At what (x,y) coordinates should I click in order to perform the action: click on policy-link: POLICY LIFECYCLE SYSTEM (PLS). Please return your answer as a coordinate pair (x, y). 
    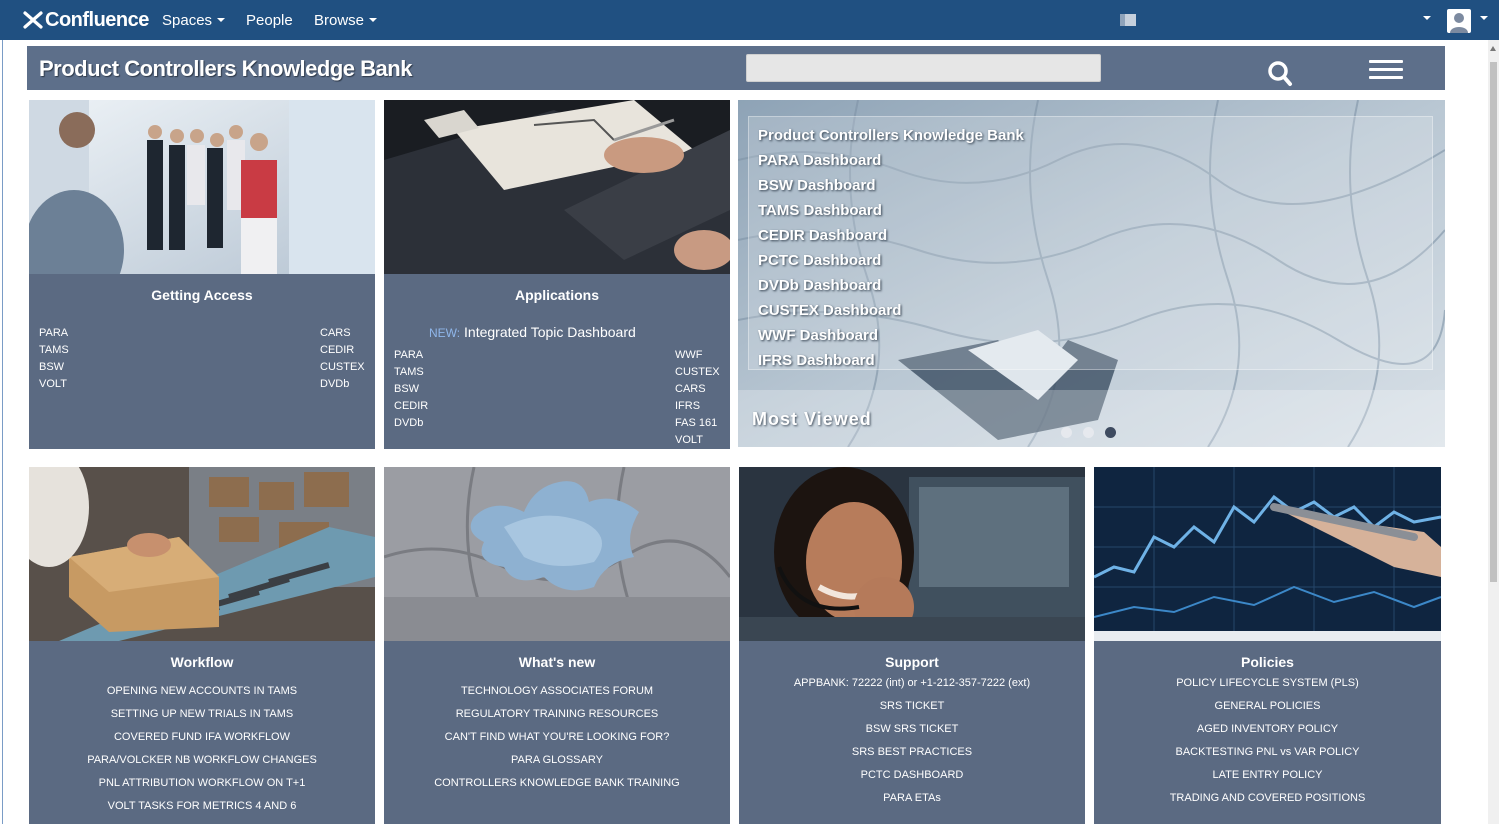
    Looking at the image, I should click on (1267, 687).